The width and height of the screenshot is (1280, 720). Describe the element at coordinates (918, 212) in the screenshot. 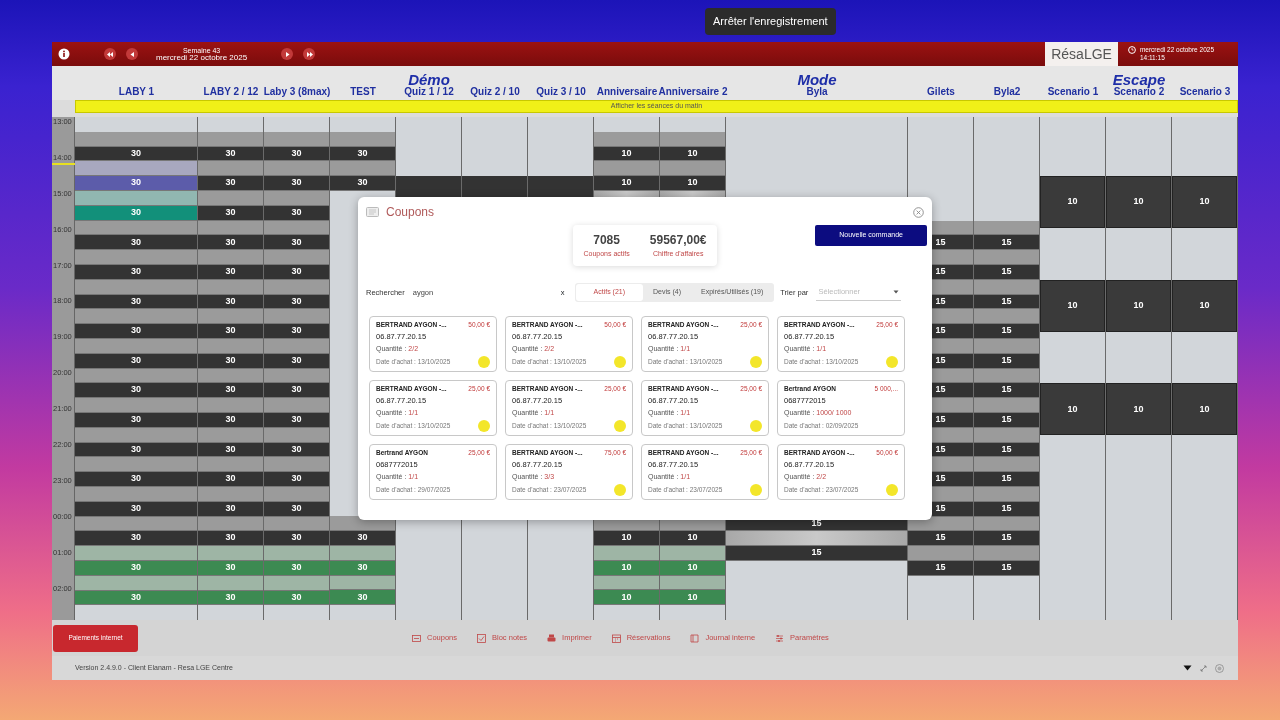

I see `close-icon` at that location.